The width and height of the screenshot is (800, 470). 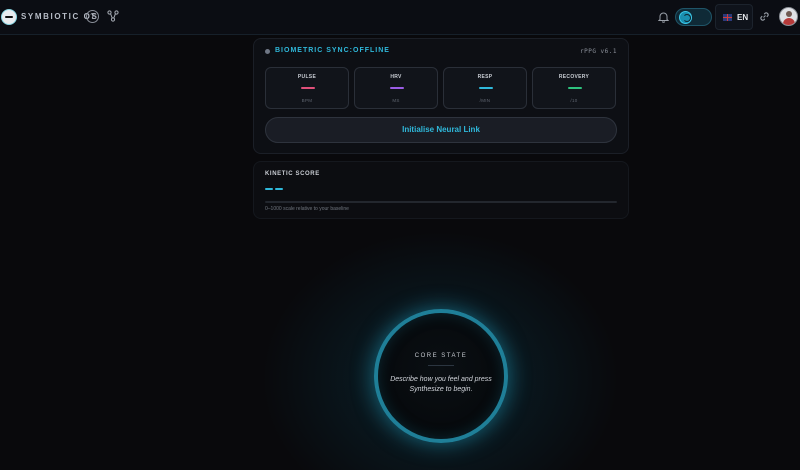 What do you see at coordinates (485, 77) in the screenshot?
I see `metric-label: RESP` at bounding box center [485, 77].